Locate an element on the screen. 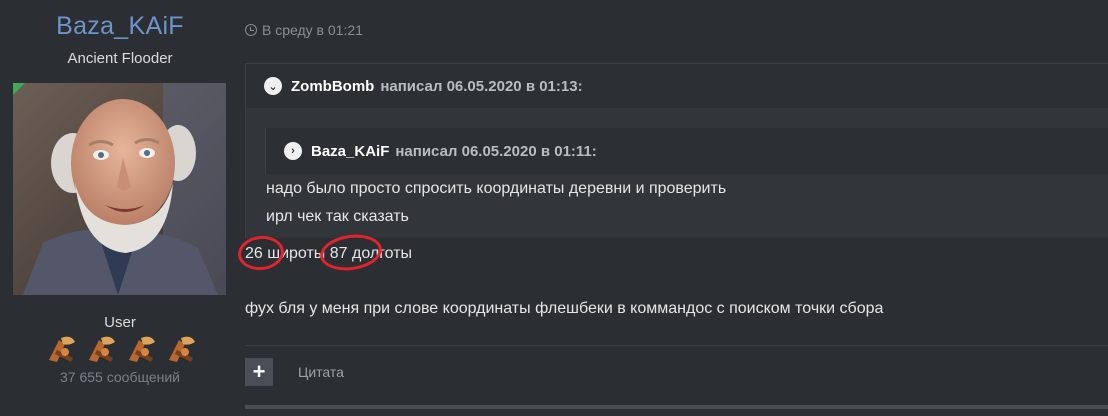 The width and height of the screenshot is (1108, 416). quote-header-outer: ⌄ ZombBomb написал 06.05.2020 в 01:13: is located at coordinates (677, 86).